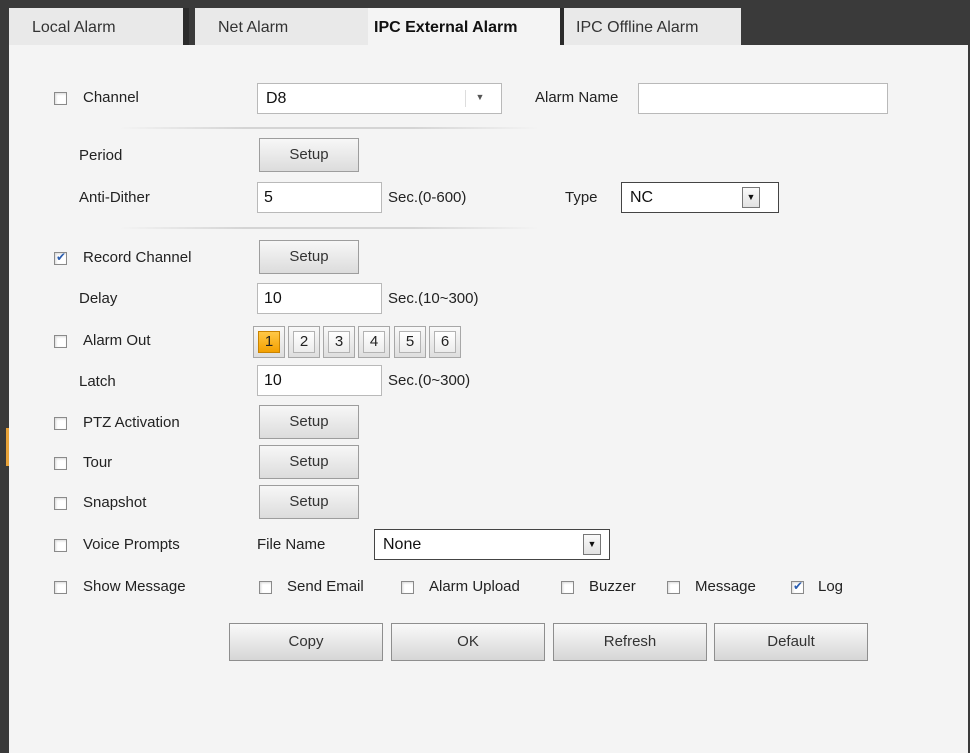 The width and height of the screenshot is (970, 753). What do you see at coordinates (429, 380) in the screenshot?
I see `latch-unit: Sec.(0~300)` at bounding box center [429, 380].